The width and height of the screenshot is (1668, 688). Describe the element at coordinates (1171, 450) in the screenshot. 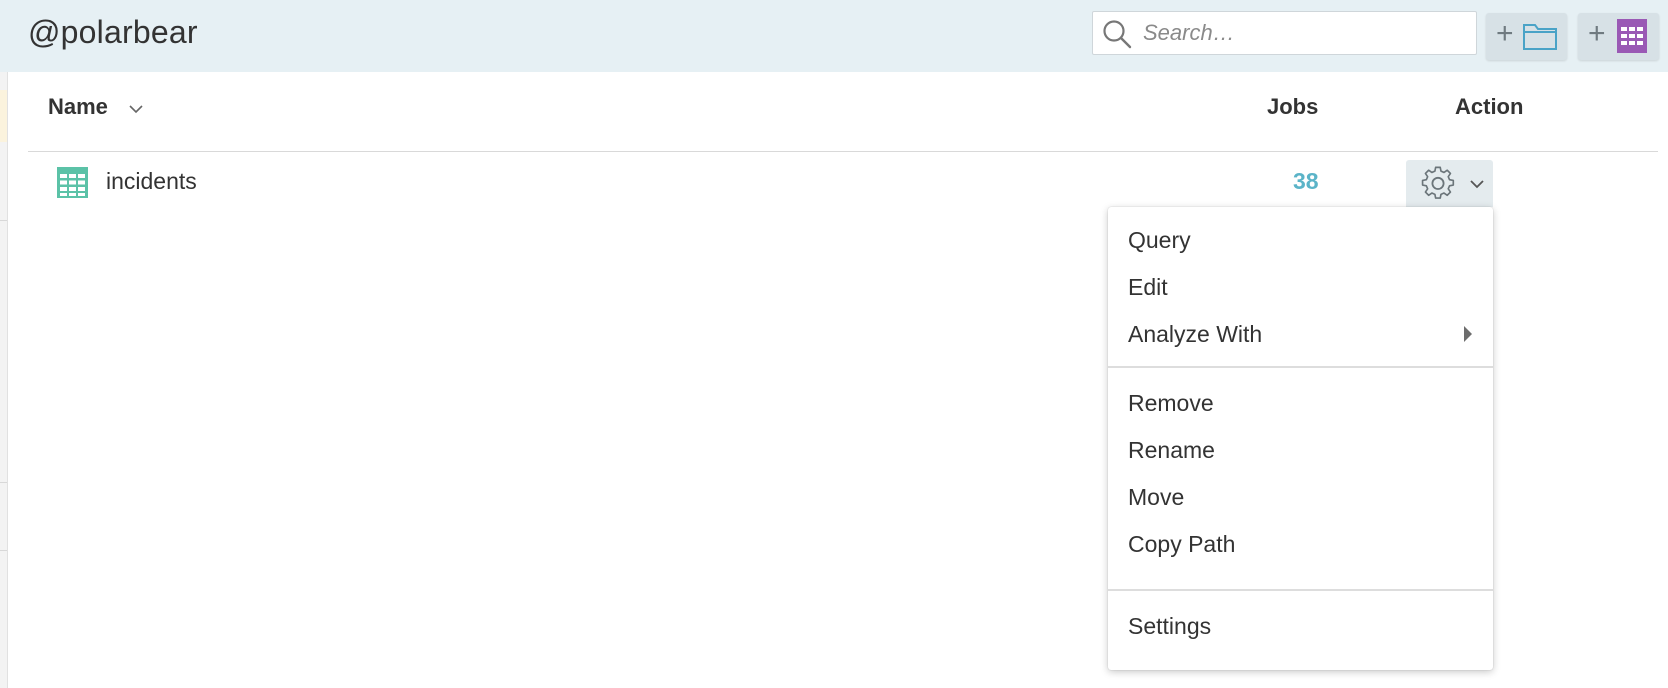

I see `menu-item-label: Rename` at that location.